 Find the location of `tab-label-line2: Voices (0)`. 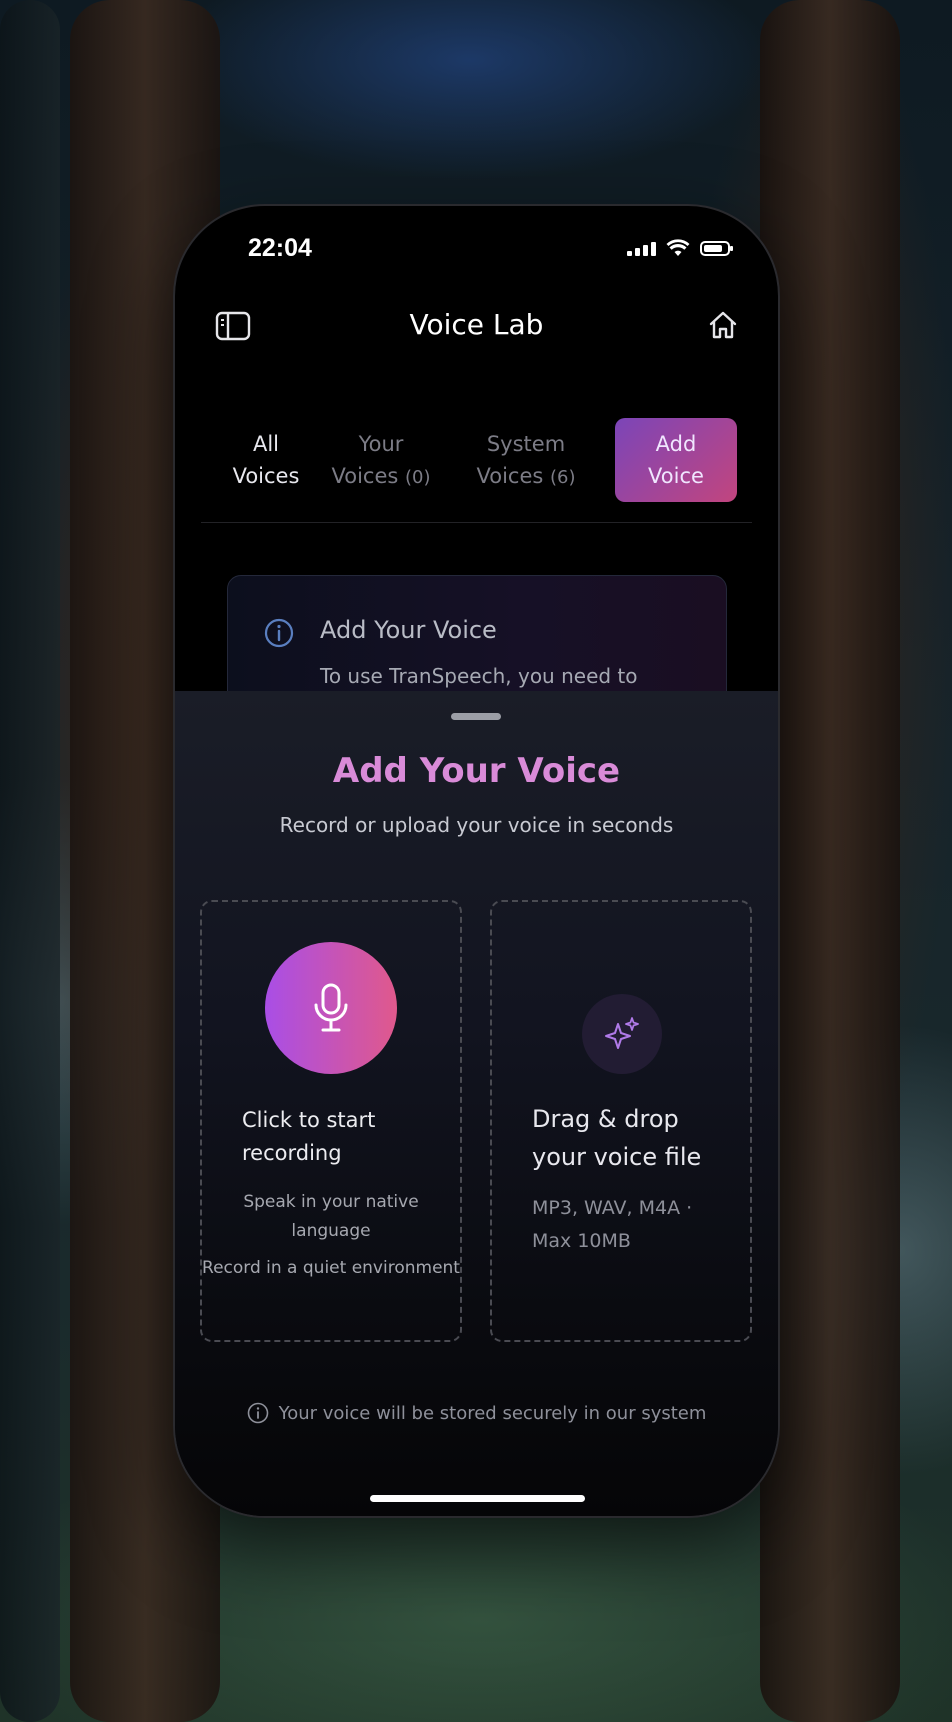

tab-label-line2: Voices (0) is located at coordinates (381, 477).